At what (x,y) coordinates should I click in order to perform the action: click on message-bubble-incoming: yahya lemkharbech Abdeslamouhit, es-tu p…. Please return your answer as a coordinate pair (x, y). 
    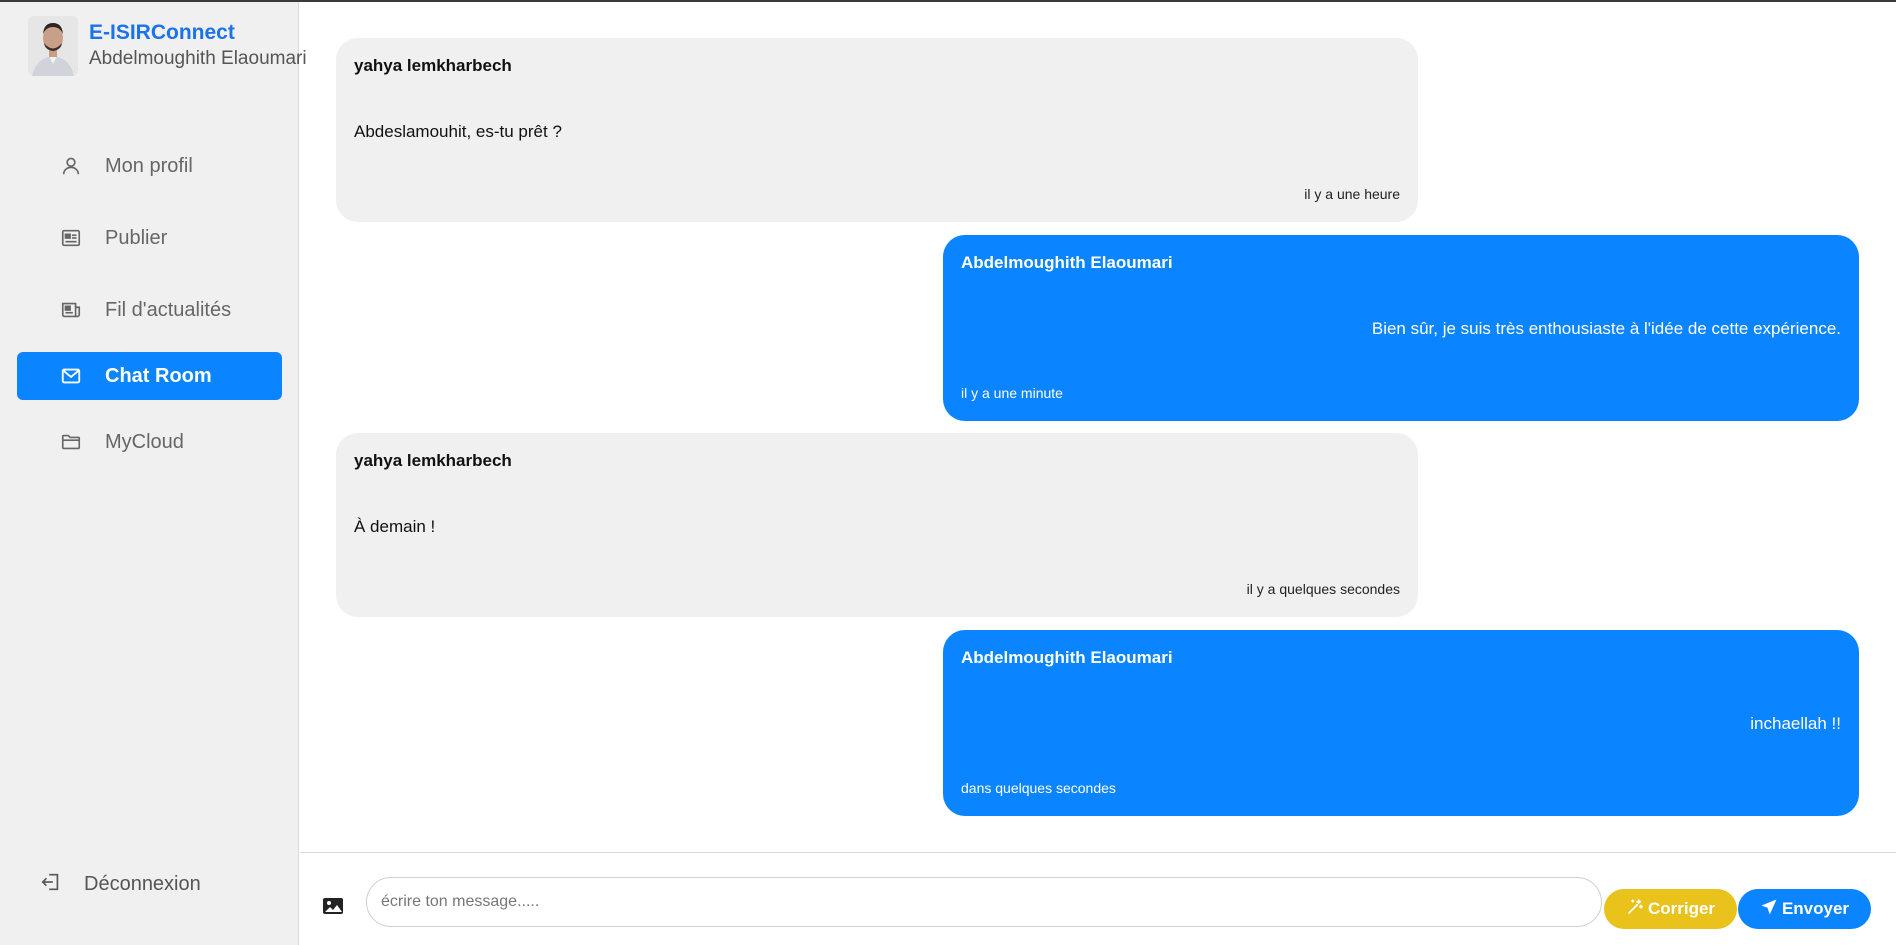
    Looking at the image, I should click on (877, 130).